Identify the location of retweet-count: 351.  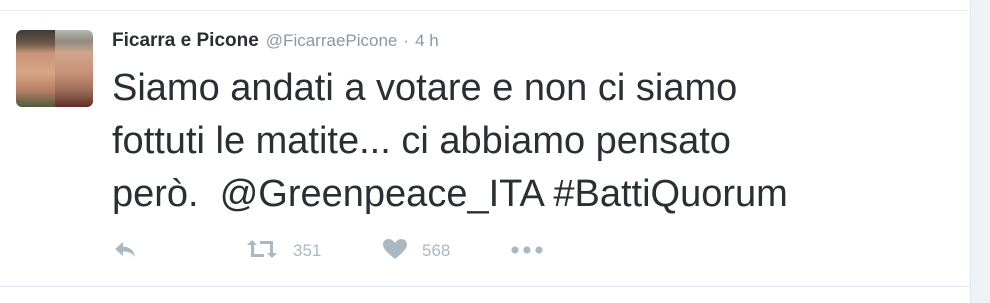
(307, 250).